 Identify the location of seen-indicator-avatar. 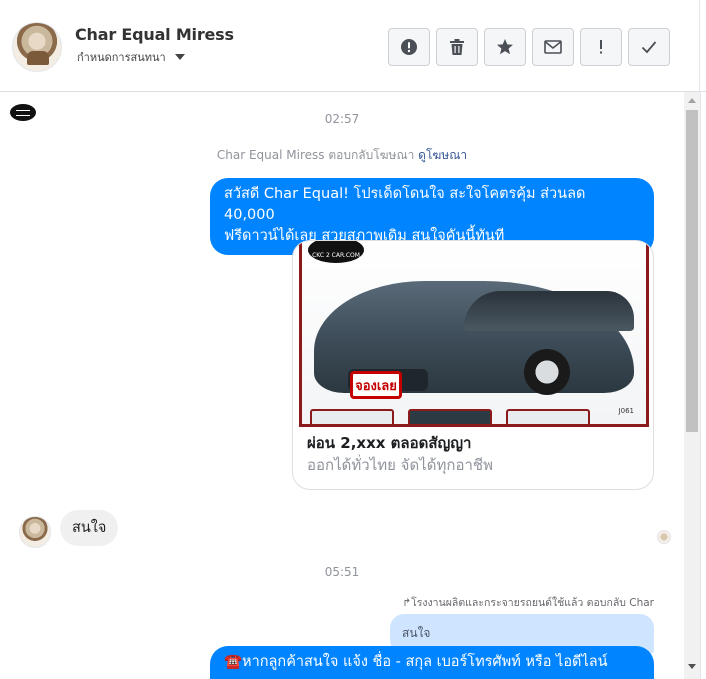
(664, 537).